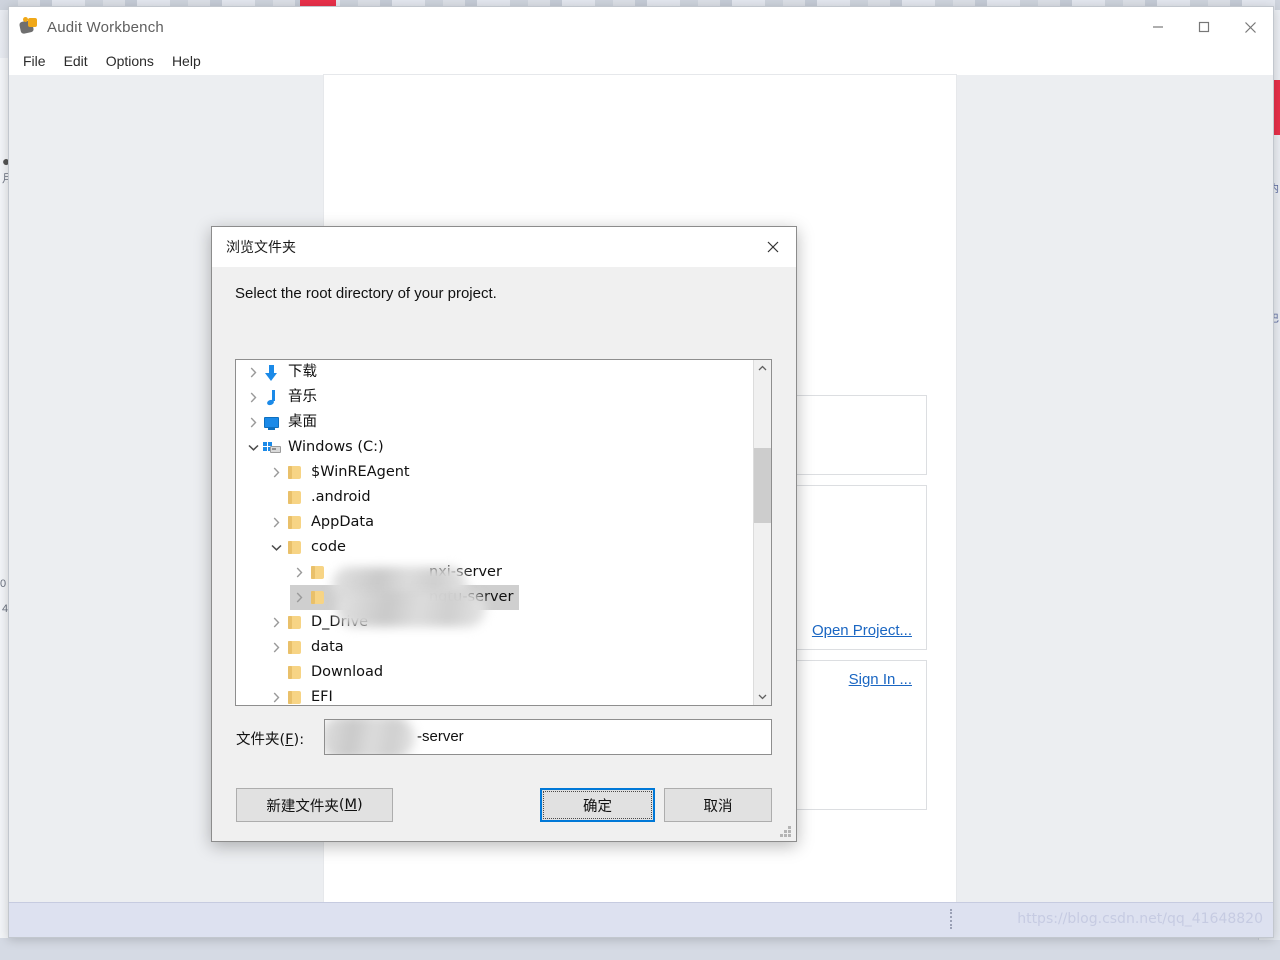  Describe the element at coordinates (1140, 919) in the screenshot. I see `watermark-text: https://blog.csdn.net/qq_41648820` at that location.